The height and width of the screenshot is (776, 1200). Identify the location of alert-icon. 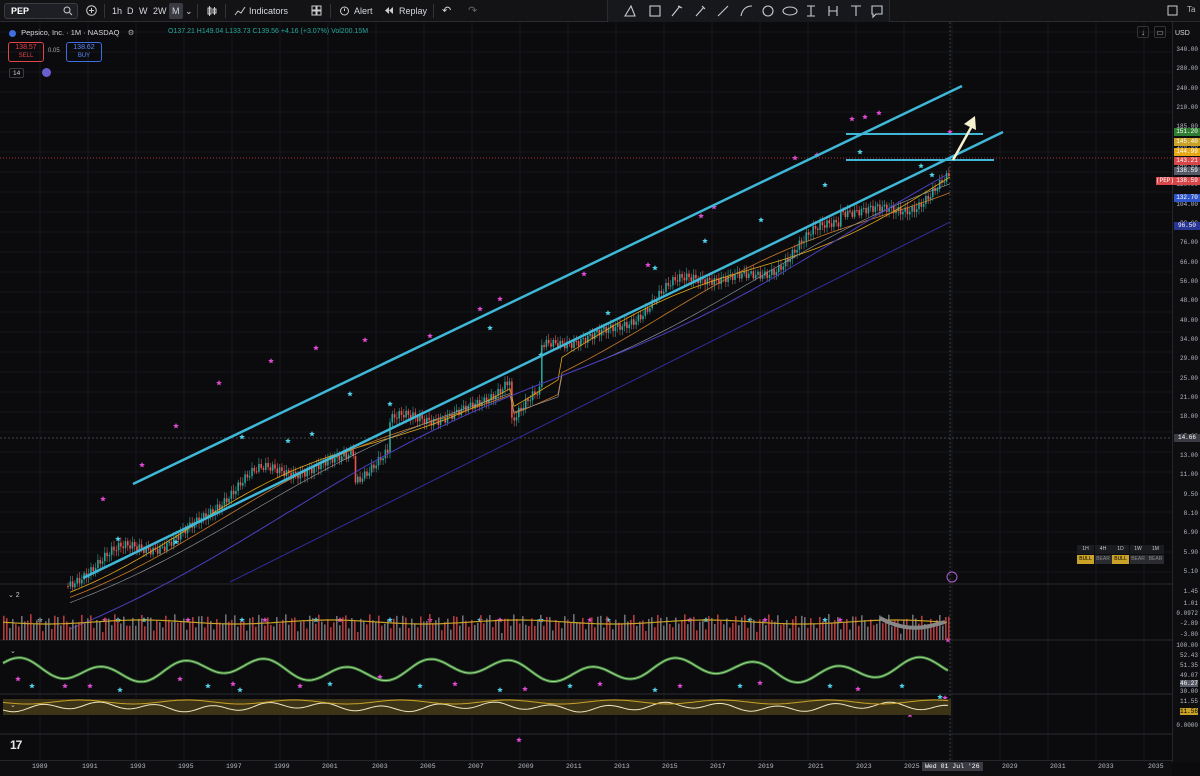
(344, 10).